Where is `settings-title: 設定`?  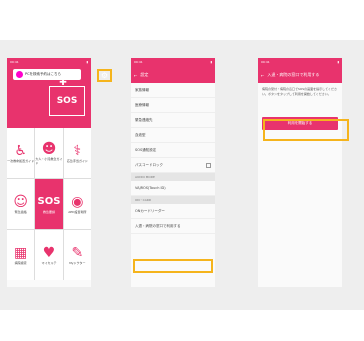 settings-title: 設定 is located at coordinates (144, 74).